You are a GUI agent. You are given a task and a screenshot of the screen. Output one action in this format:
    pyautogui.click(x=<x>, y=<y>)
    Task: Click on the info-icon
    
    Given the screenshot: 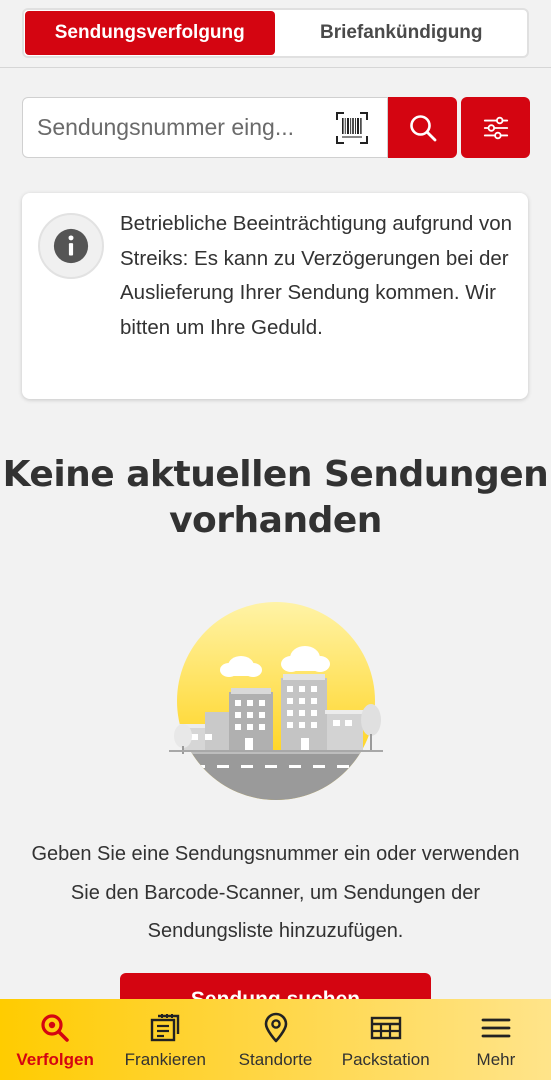 What is the action you would take?
    pyautogui.click(x=71, y=246)
    